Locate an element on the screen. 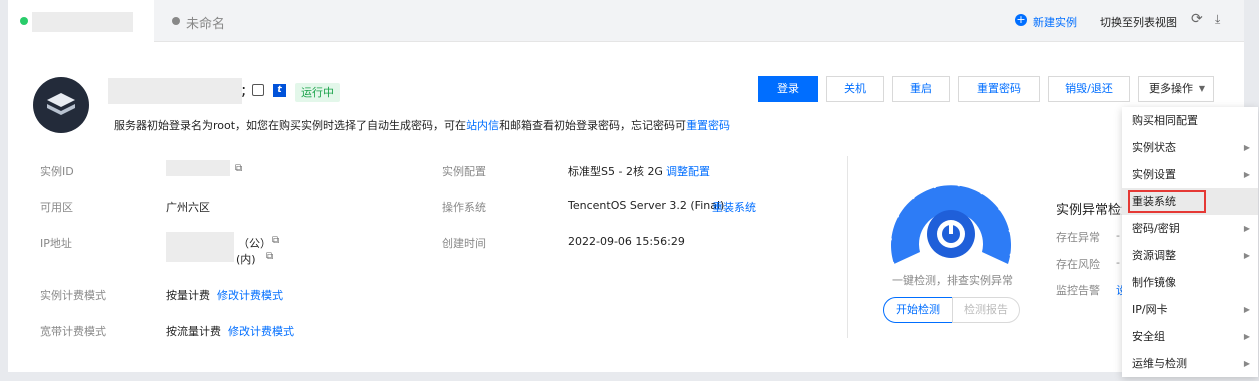  inbox-link: 站内信 is located at coordinates (482, 125).